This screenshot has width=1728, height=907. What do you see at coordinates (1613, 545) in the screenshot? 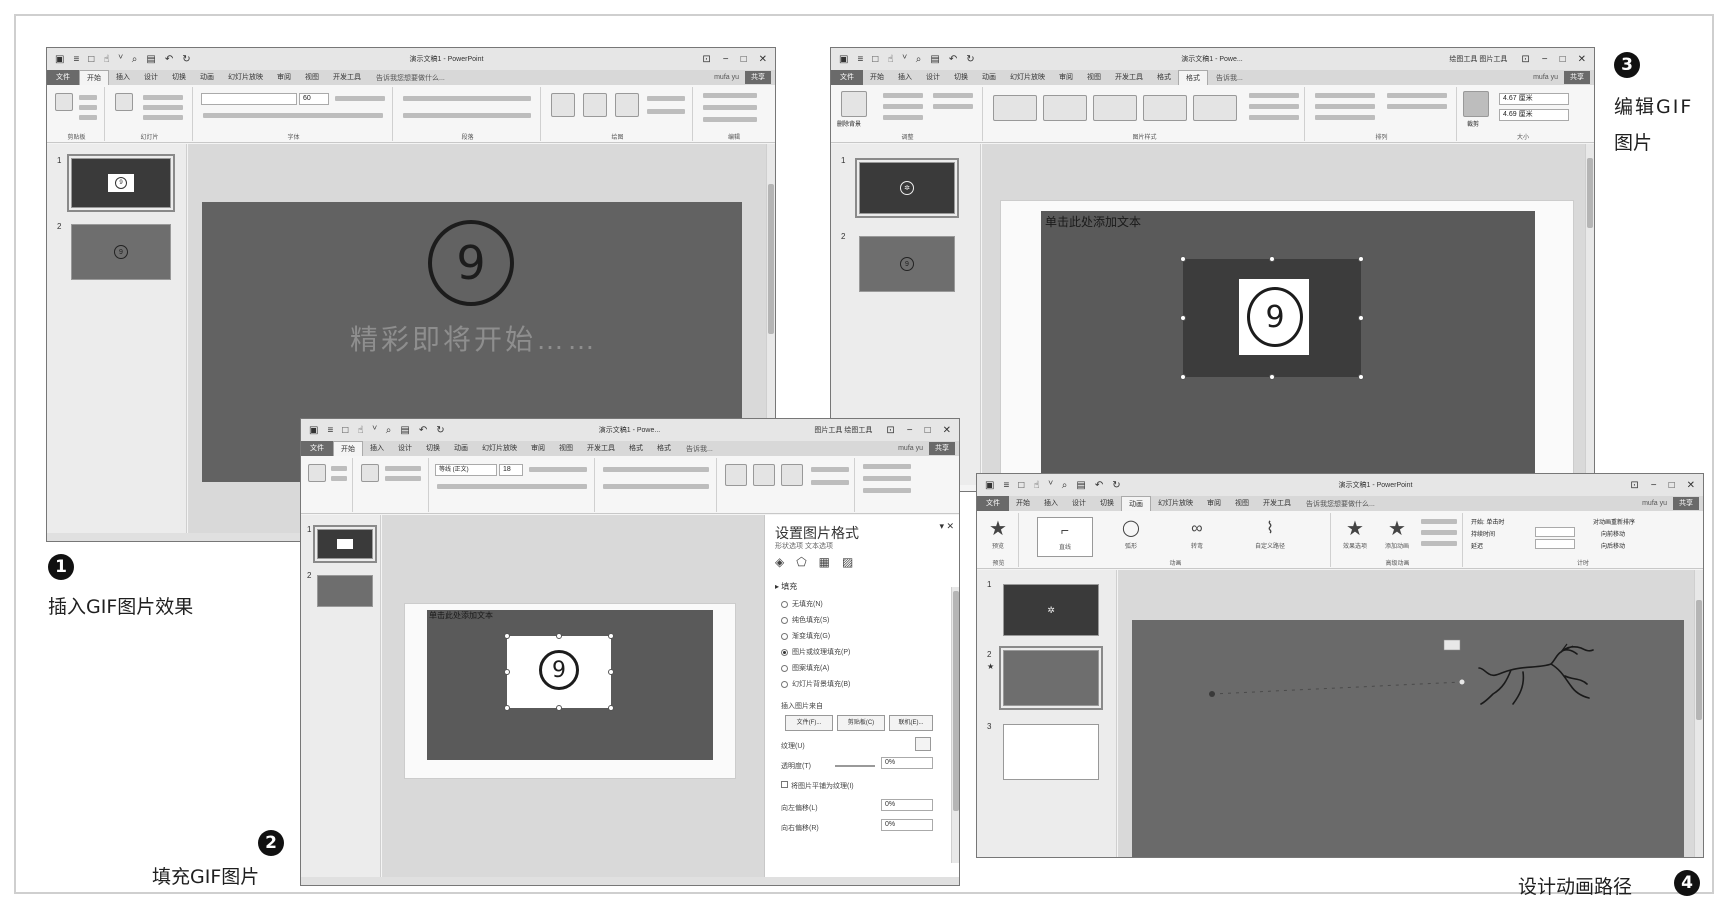
I see `move-later-button: 向后移动` at bounding box center [1613, 545].